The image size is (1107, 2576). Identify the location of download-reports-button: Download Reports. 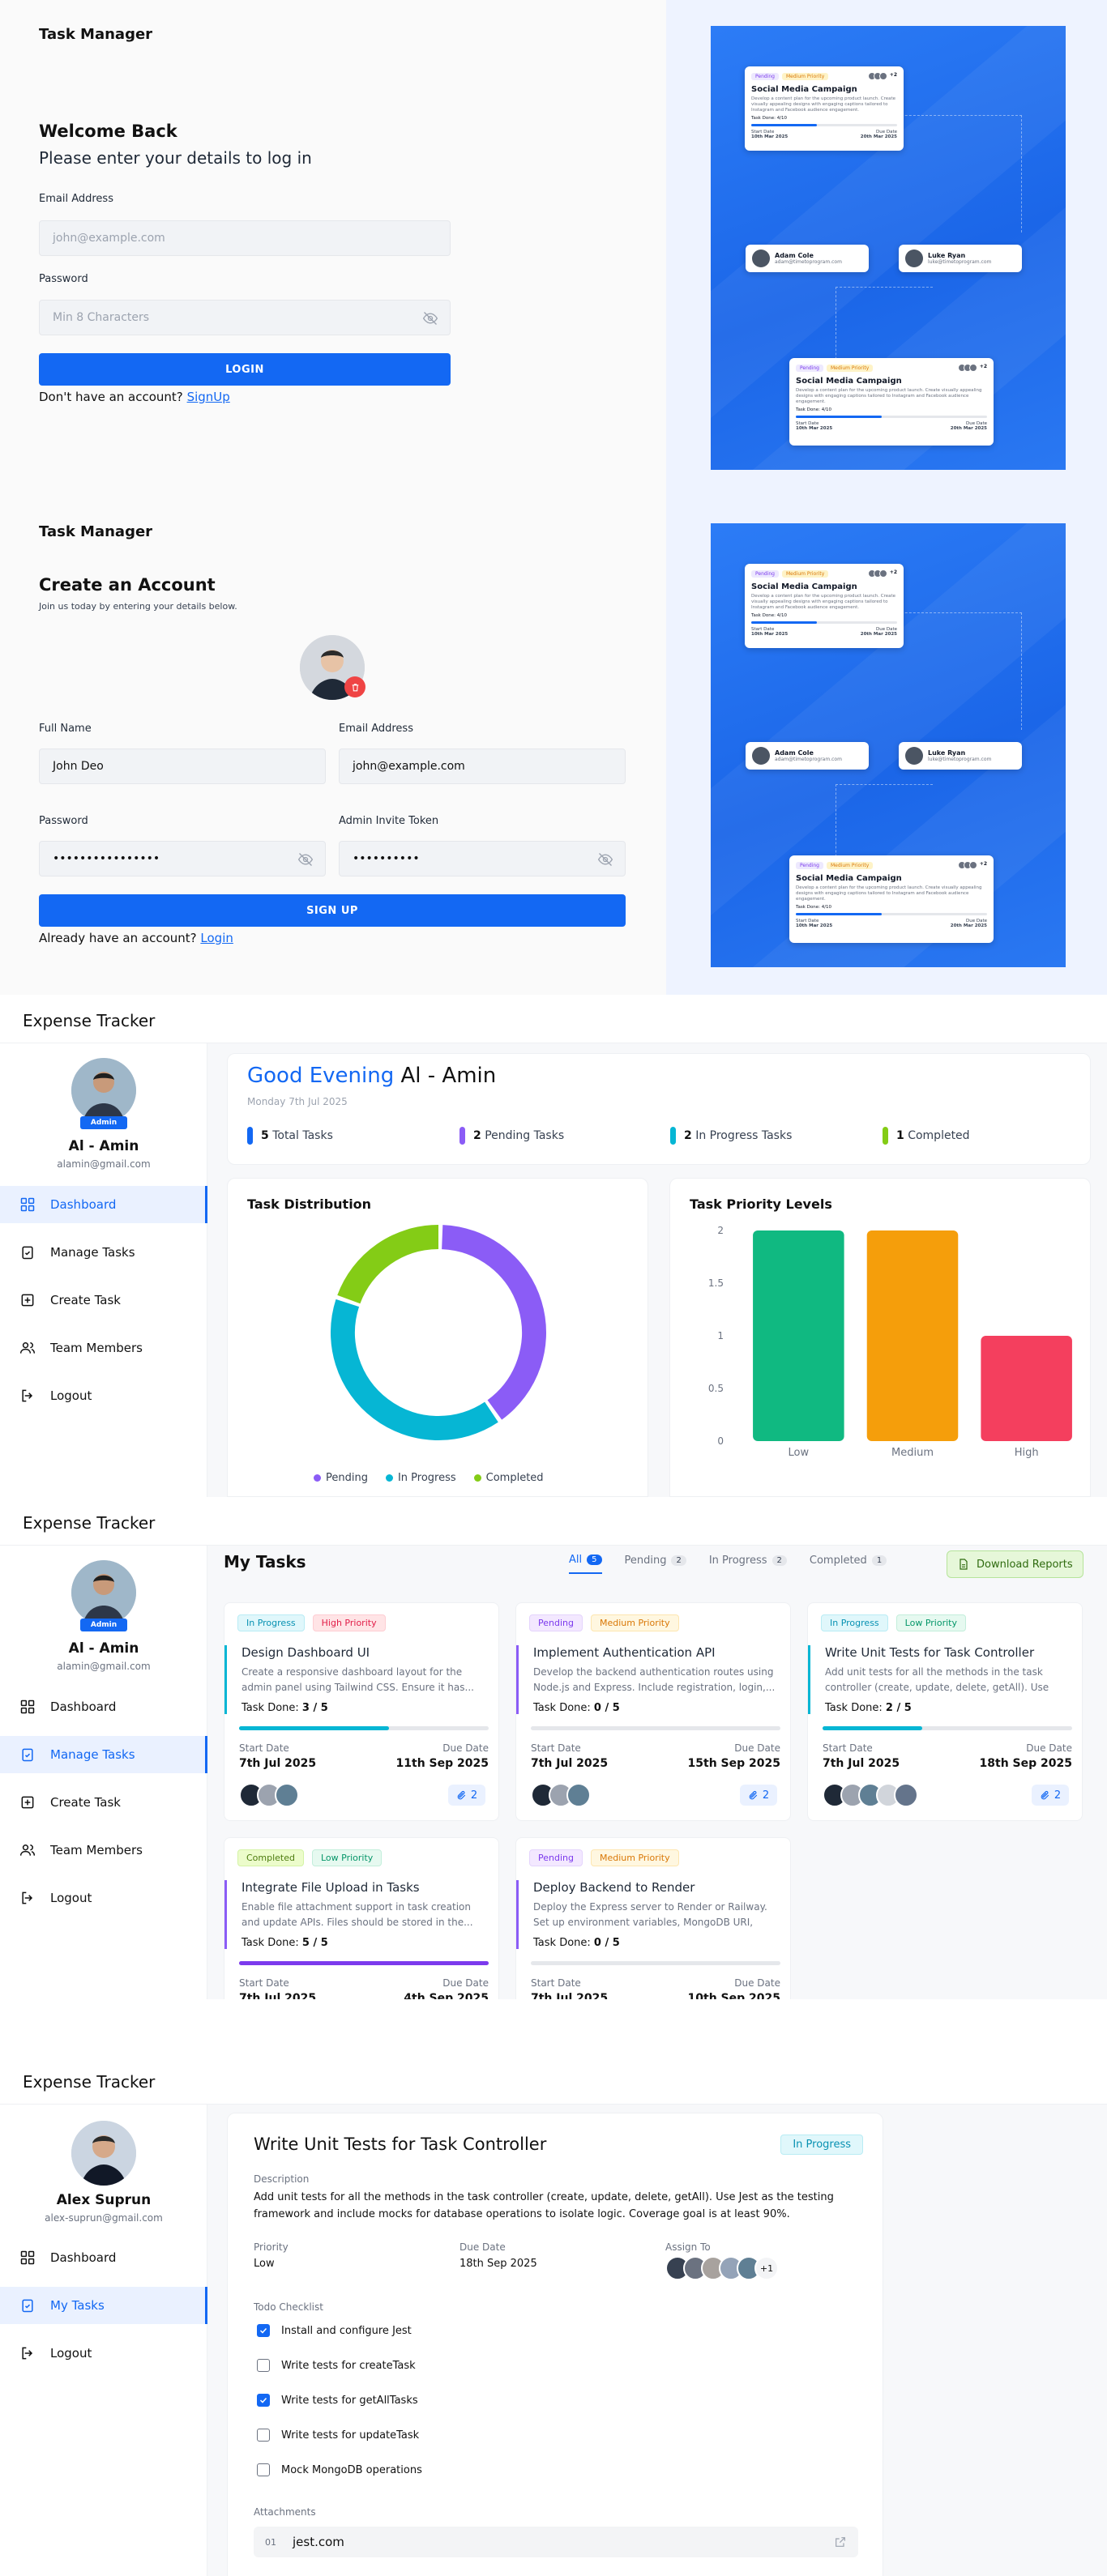
(1015, 1564).